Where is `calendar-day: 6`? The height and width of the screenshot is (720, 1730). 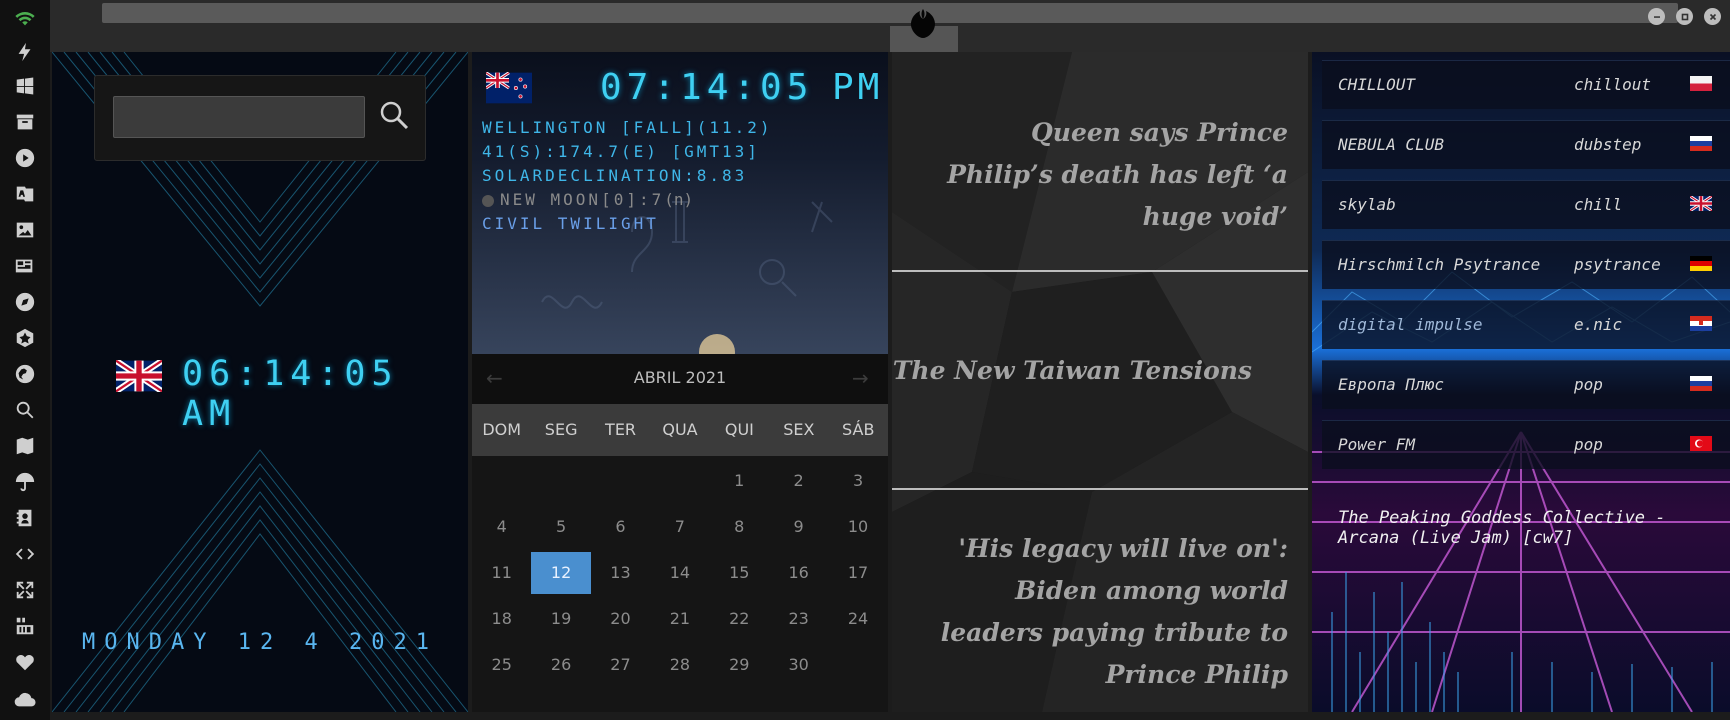 calendar-day: 6 is located at coordinates (620, 527).